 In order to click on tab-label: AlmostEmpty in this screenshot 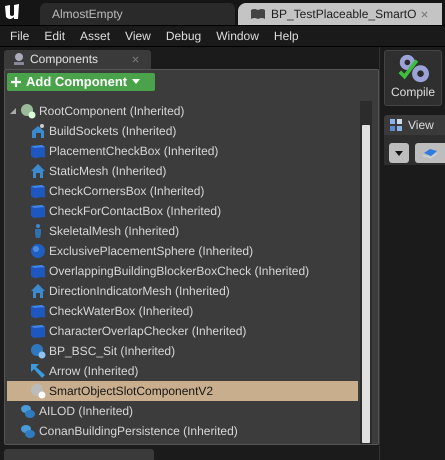, I will do `click(87, 14)`.